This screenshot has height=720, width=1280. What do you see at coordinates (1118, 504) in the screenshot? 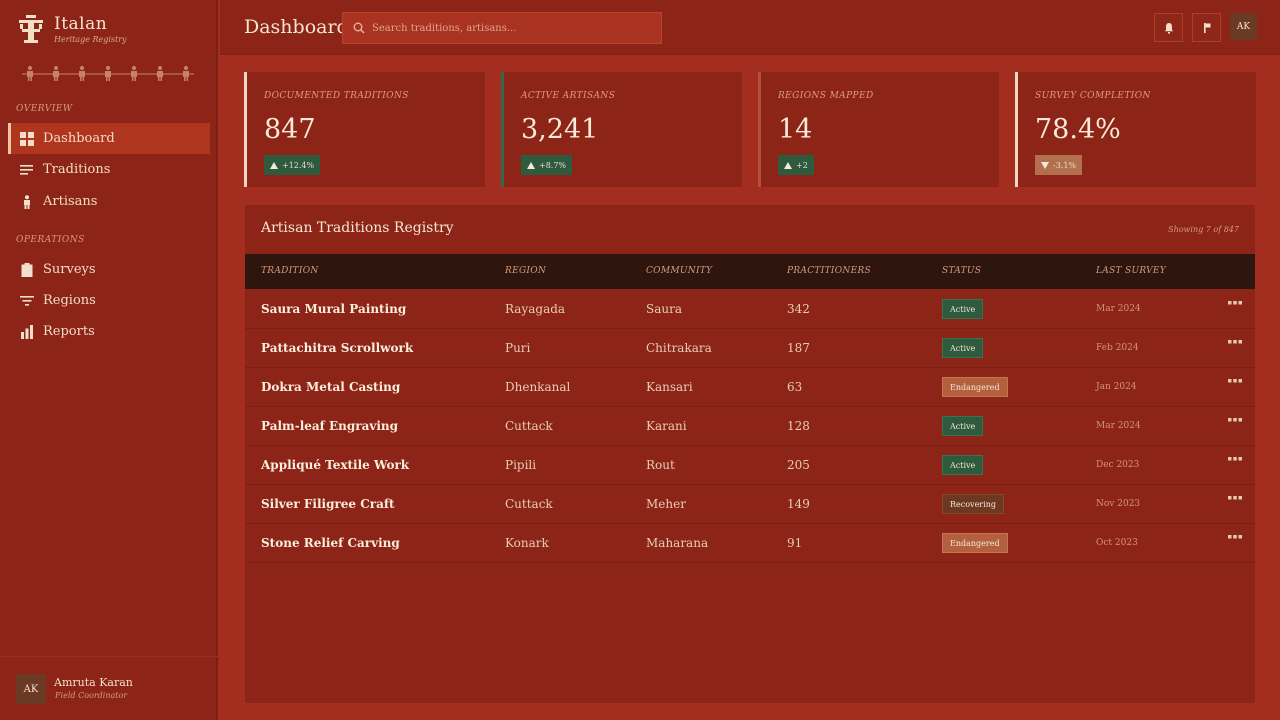
I see `cell-last-survey: Nov 2023` at bounding box center [1118, 504].